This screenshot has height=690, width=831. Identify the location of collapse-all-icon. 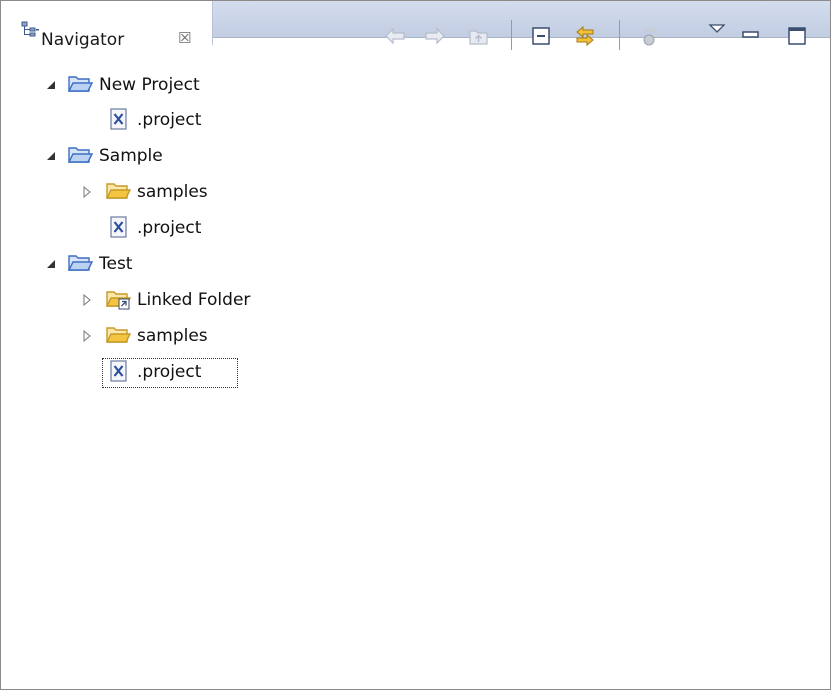
(541, 36).